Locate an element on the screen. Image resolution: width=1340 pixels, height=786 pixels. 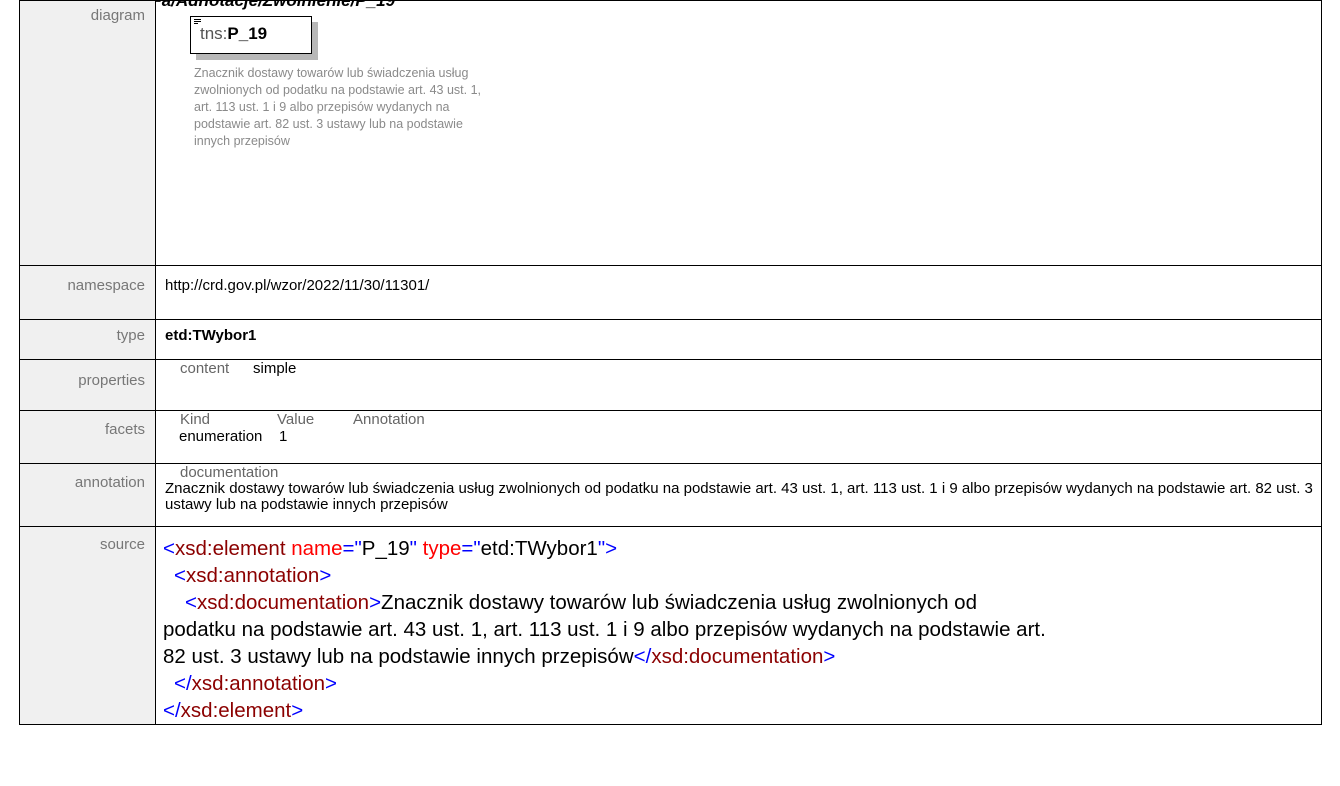
facets-row: enumeration 1 is located at coordinates (743, 436).